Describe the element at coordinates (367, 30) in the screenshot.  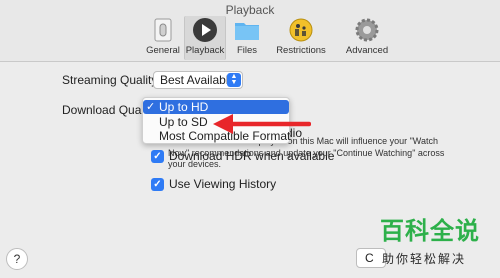
I see `gear-icon` at that location.